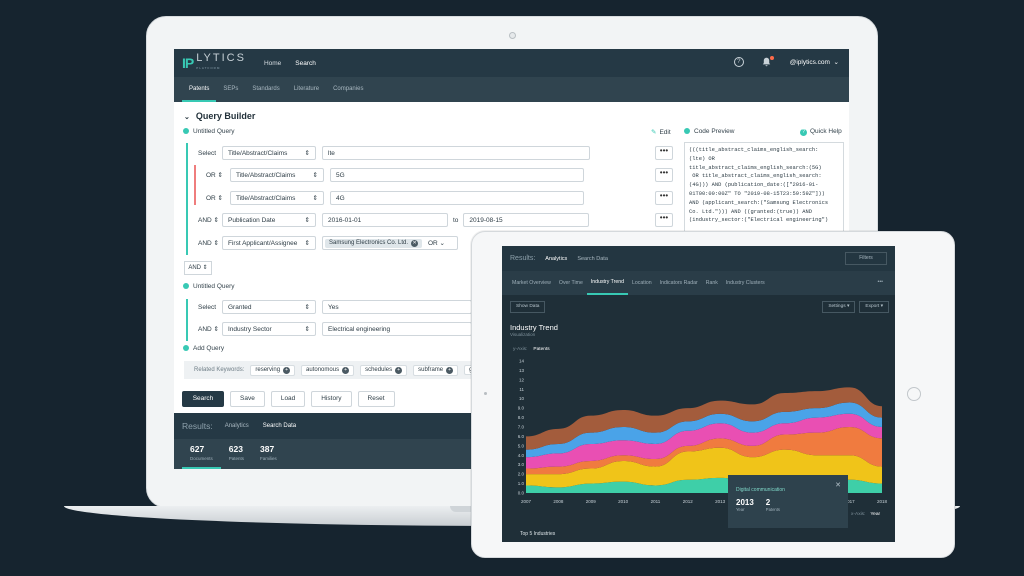 This screenshot has height=576, width=1024. I want to click on history-button: History, so click(331, 399).